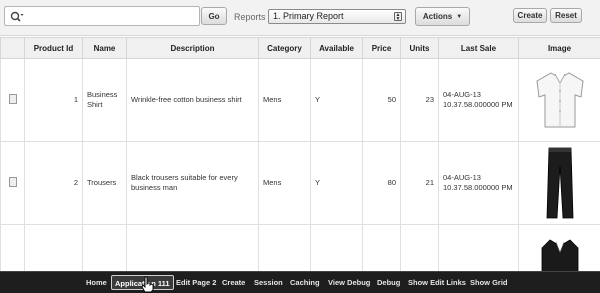 The height and width of the screenshot is (293, 600). I want to click on devbar-session: Session, so click(268, 282).